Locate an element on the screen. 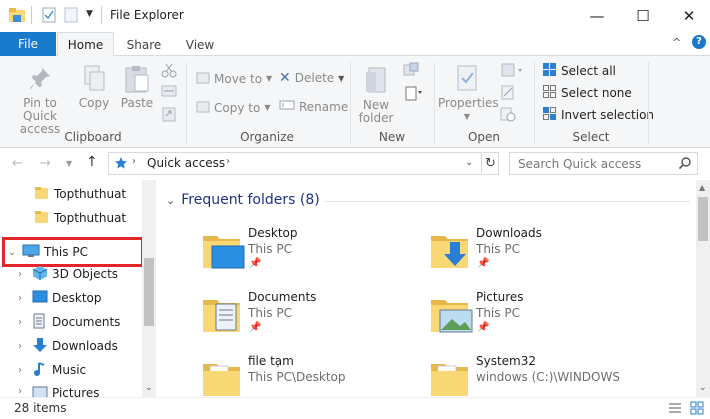  minimize-button: — is located at coordinates (597, 16).